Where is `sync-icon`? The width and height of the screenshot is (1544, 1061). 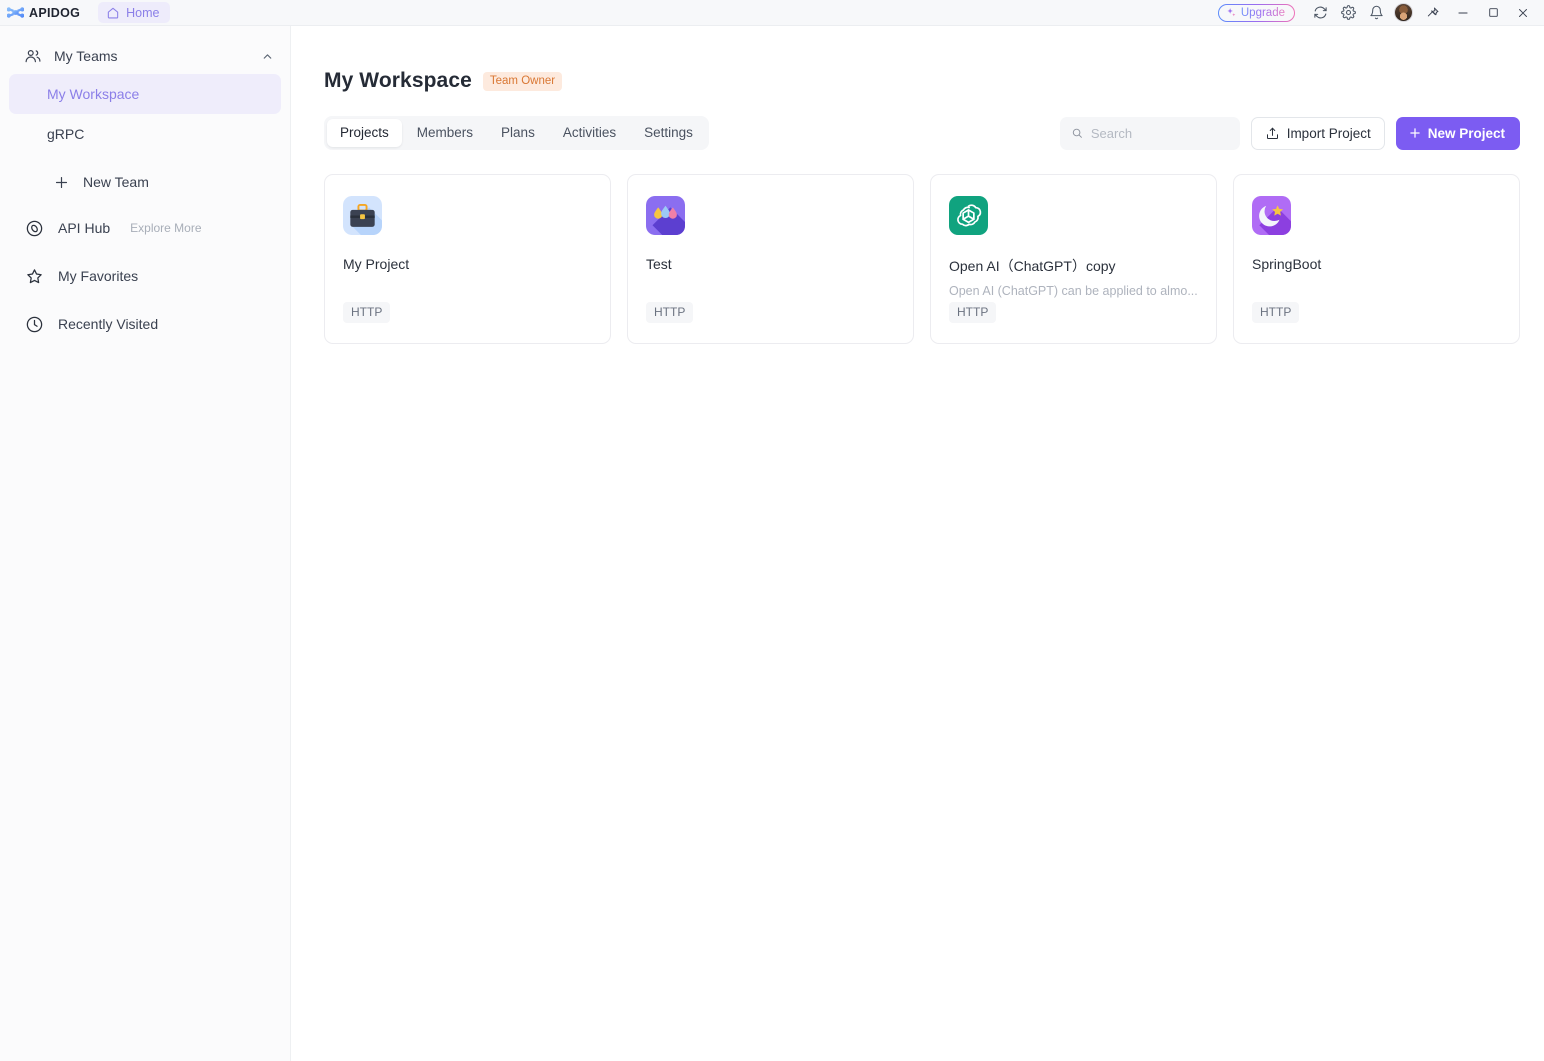 sync-icon is located at coordinates (1320, 13).